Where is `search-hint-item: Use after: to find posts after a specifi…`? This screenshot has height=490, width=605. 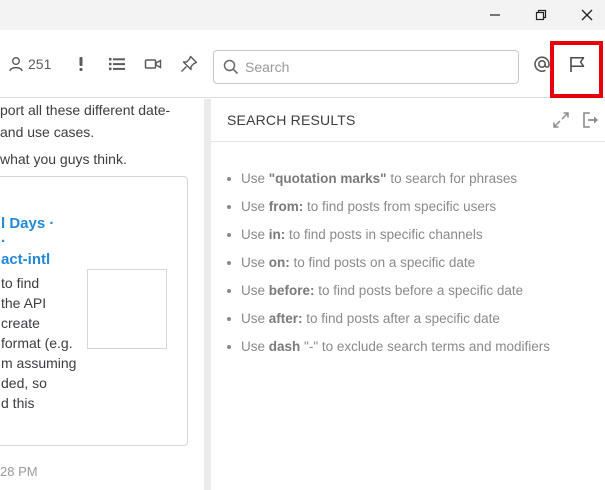
search-hint-item: Use after: to find posts after a specifi… is located at coordinates (388, 325).